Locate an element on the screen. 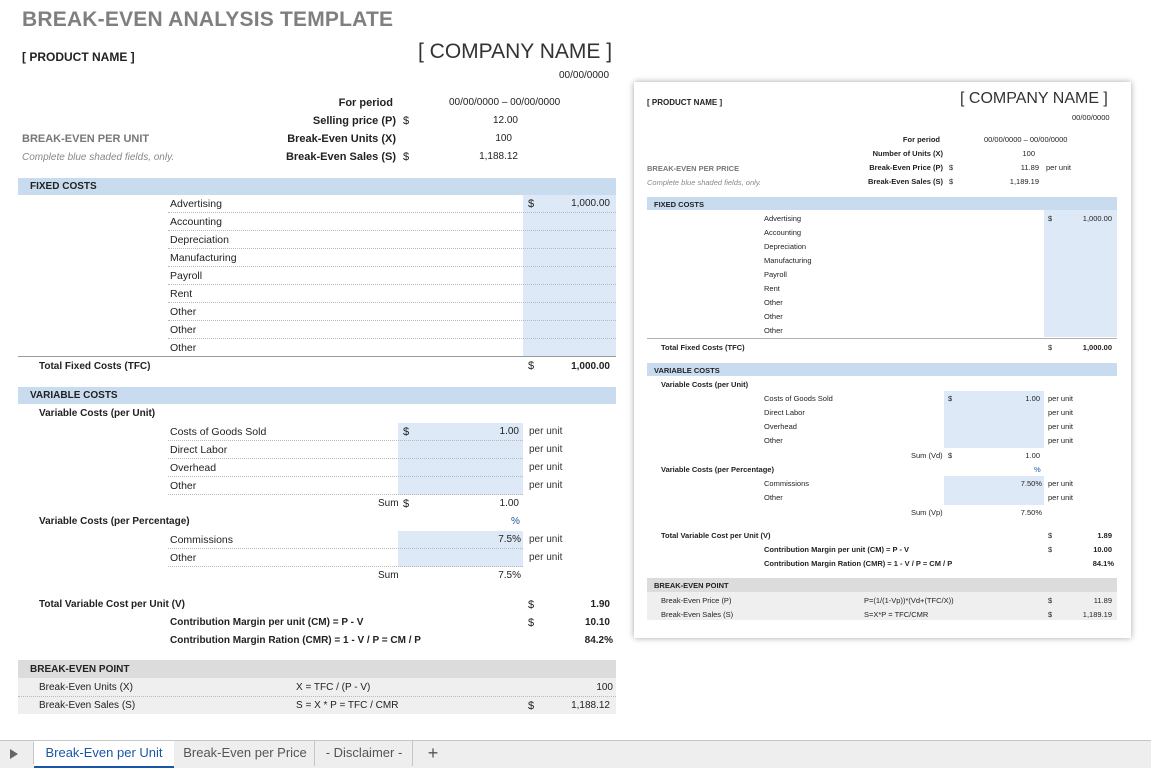 The width and height of the screenshot is (1151, 768). preview-tfc-value: 1,000.00 is located at coordinates (1097, 347).